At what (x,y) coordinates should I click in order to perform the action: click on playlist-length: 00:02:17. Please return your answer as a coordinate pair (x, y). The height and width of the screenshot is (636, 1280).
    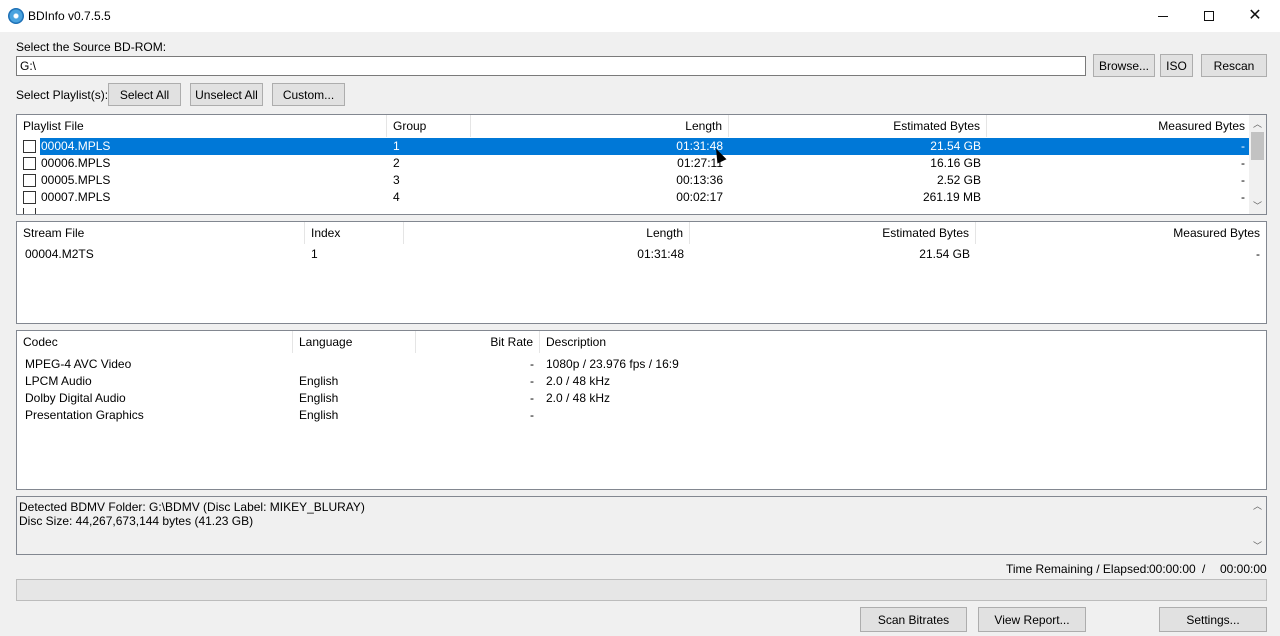
    Looking at the image, I should click on (699, 197).